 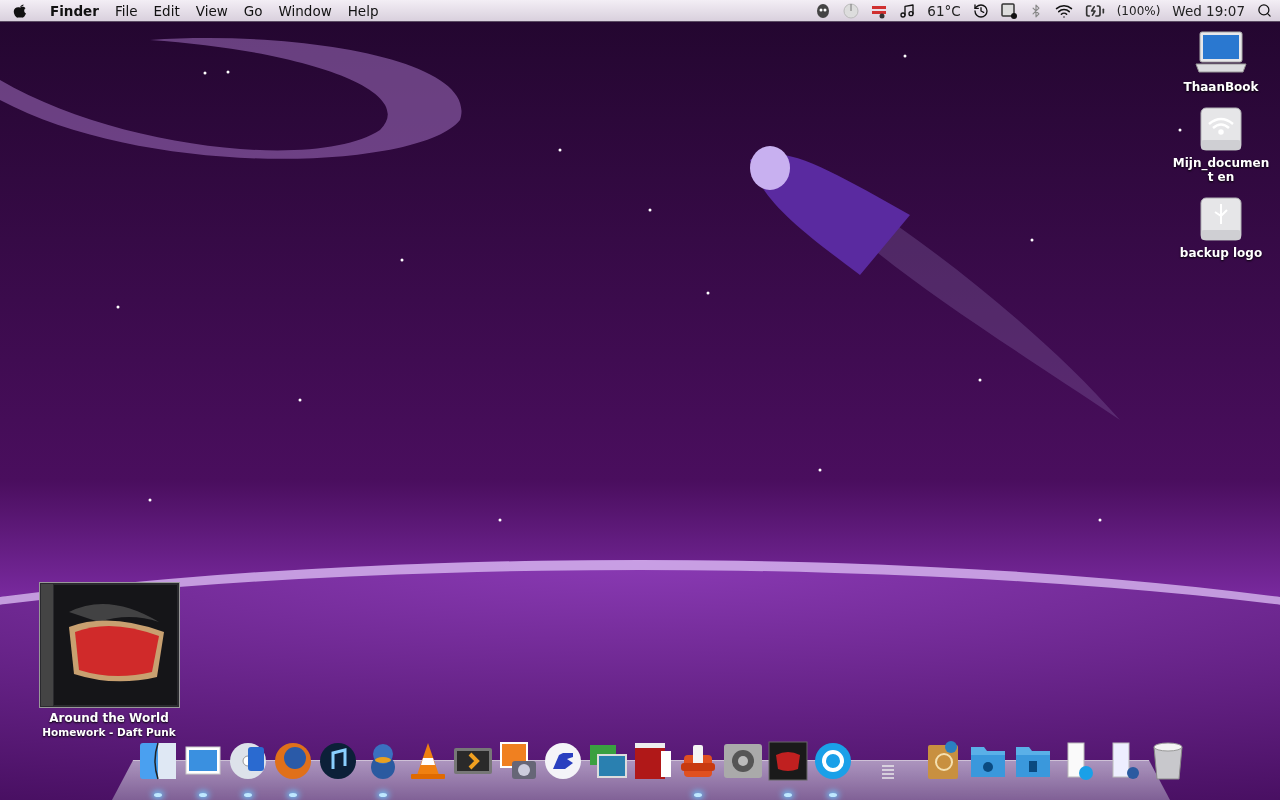 What do you see at coordinates (126, 10) in the screenshot?
I see `menu-item: File` at bounding box center [126, 10].